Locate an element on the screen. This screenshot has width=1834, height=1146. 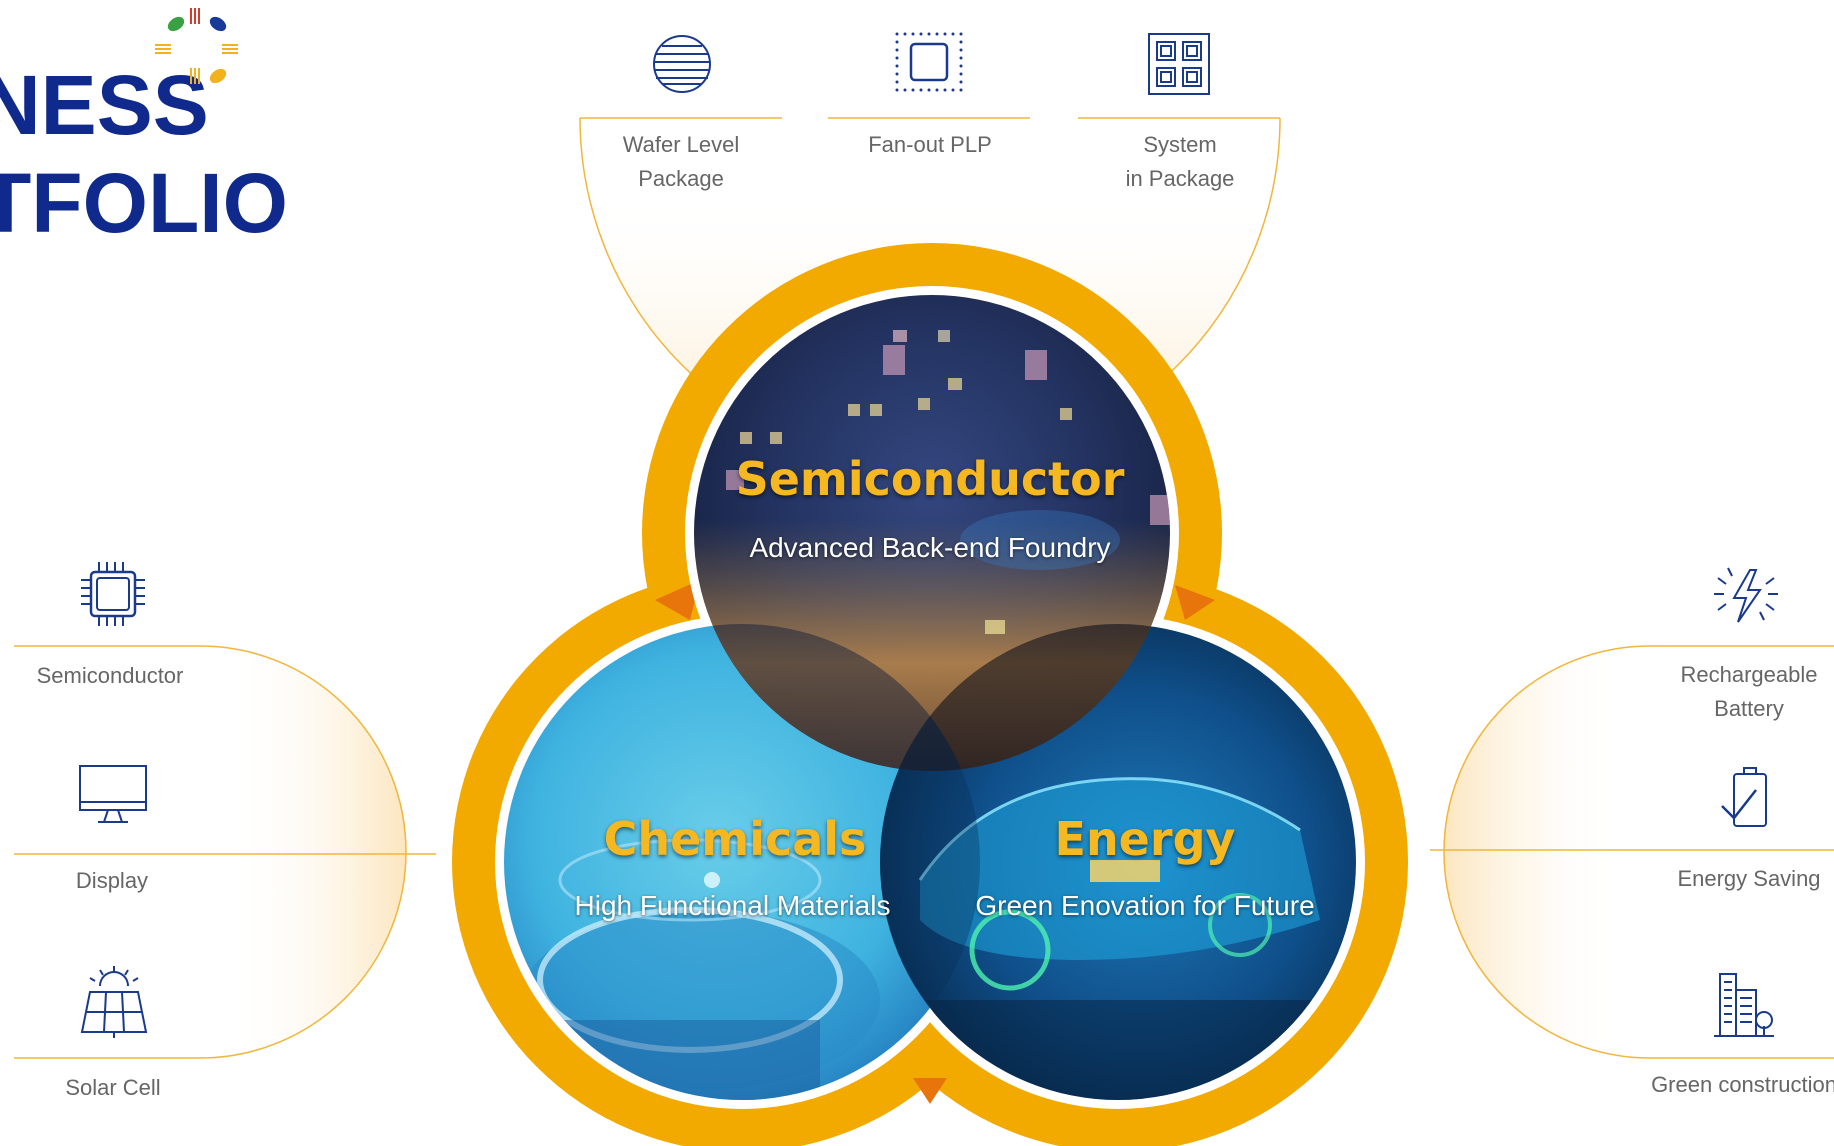
category-green-construction: Green construction is located at coordinates (1734, 1085).